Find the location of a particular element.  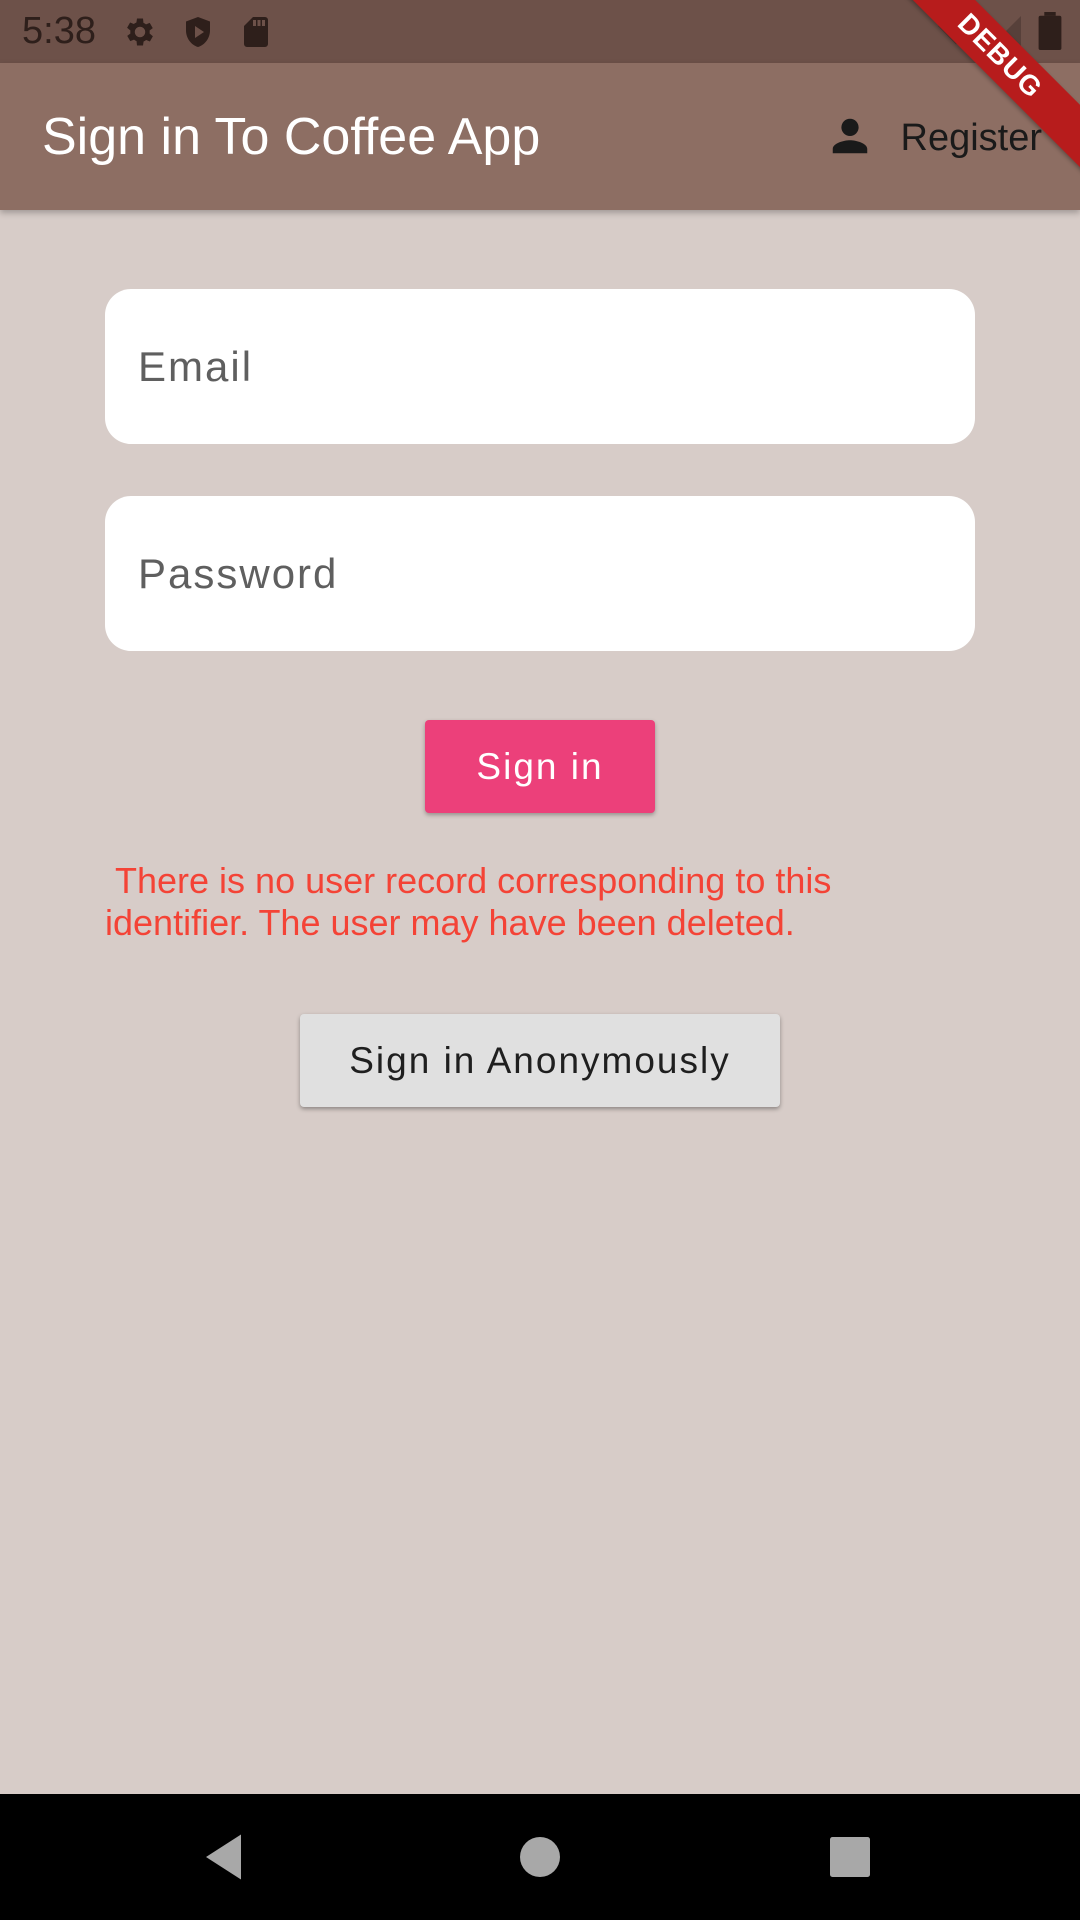

sign-in-anonymously-button: Sign in Anonymously is located at coordinates (540, 1060).